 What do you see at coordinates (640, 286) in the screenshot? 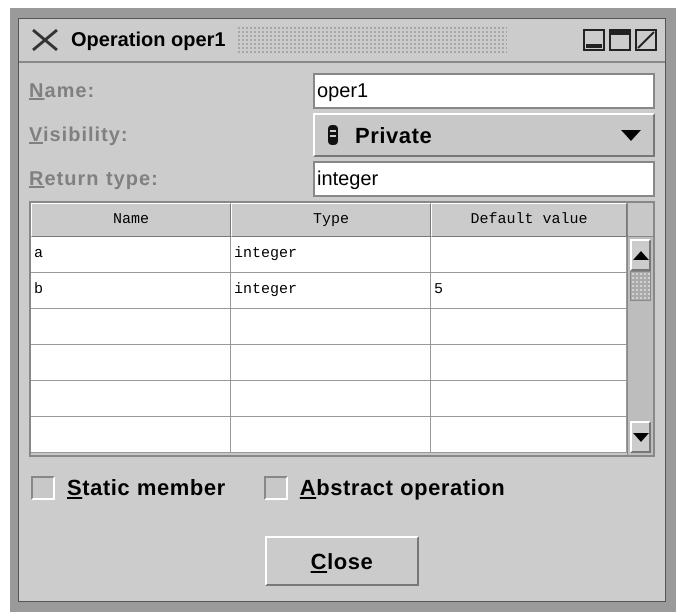
I see `scroll-thumb` at bounding box center [640, 286].